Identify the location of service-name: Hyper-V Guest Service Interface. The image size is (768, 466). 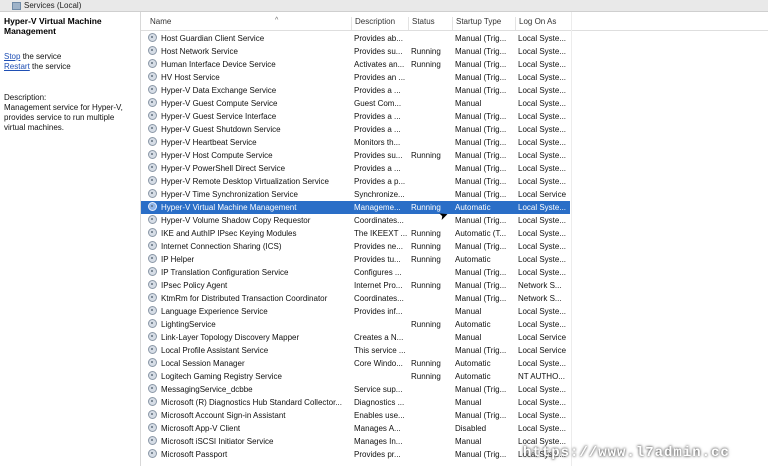
(219, 116).